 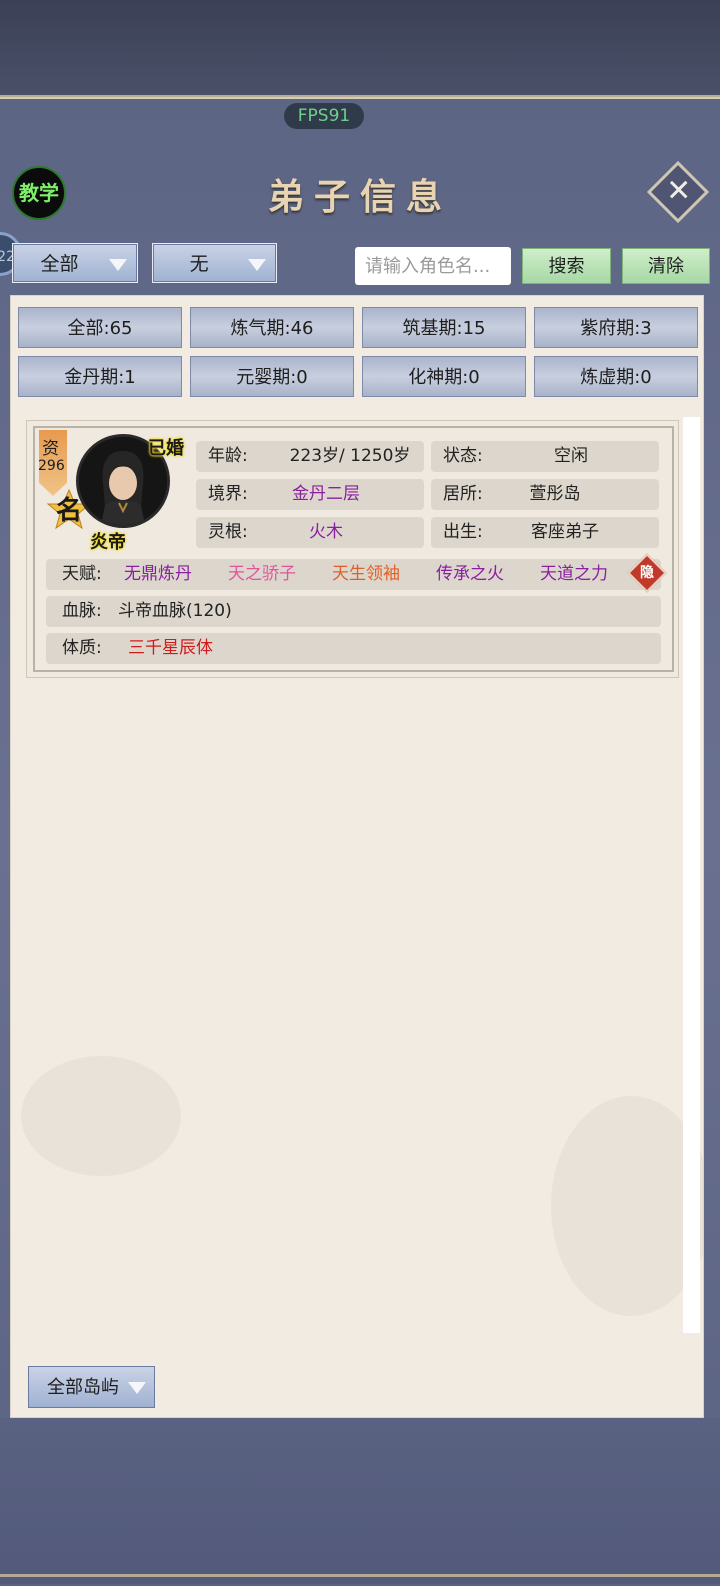 I want to click on bloodline-row: 血脉: 斗帝血脉(120), so click(x=353, y=611).